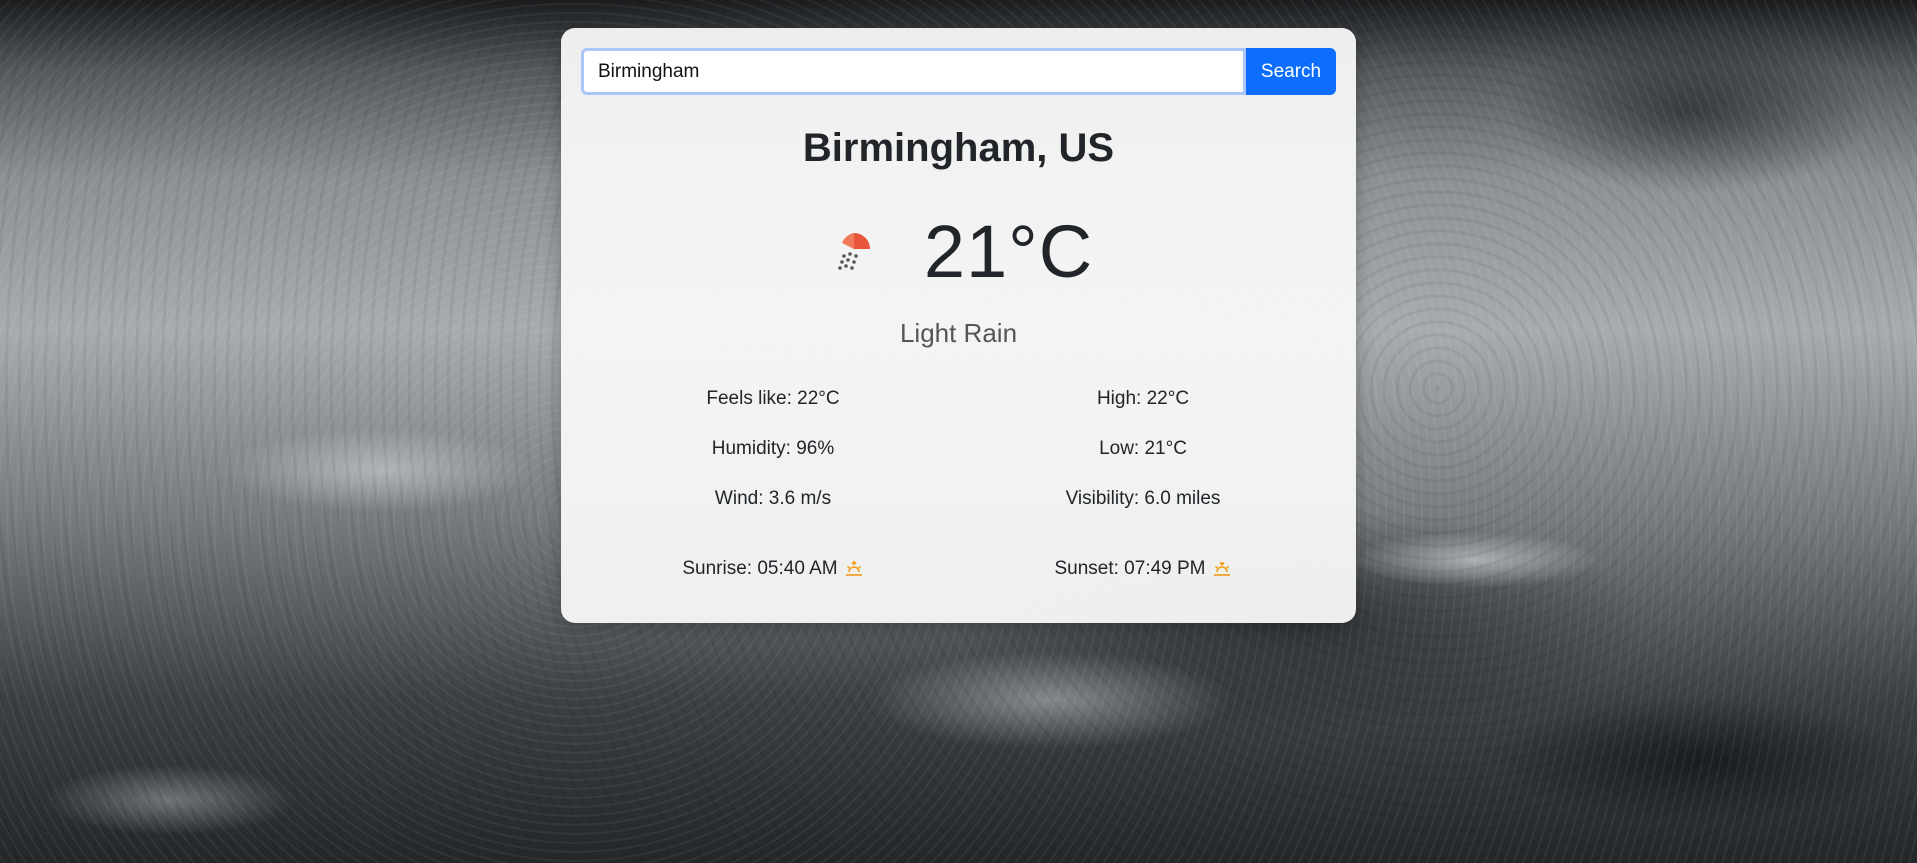  Describe the element at coordinates (1291, 71) in the screenshot. I see `search-button: Search` at that location.